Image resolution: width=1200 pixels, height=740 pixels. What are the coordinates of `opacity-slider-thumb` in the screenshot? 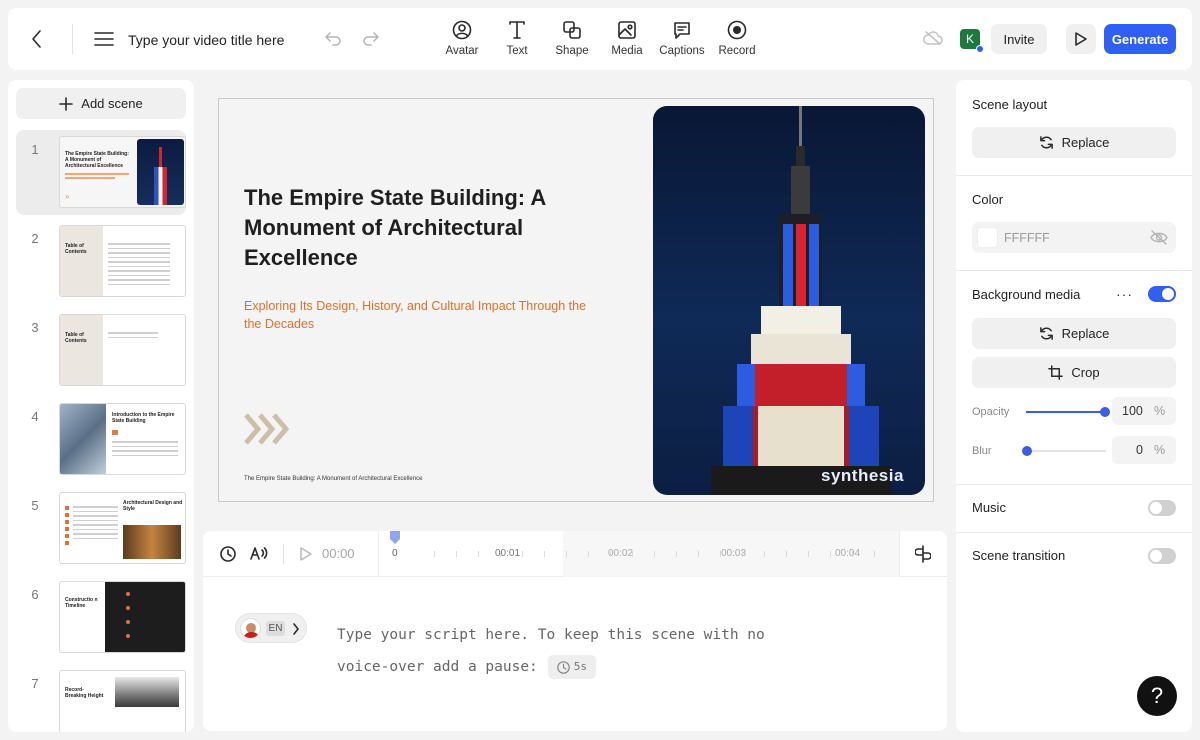 It's located at (1105, 412).